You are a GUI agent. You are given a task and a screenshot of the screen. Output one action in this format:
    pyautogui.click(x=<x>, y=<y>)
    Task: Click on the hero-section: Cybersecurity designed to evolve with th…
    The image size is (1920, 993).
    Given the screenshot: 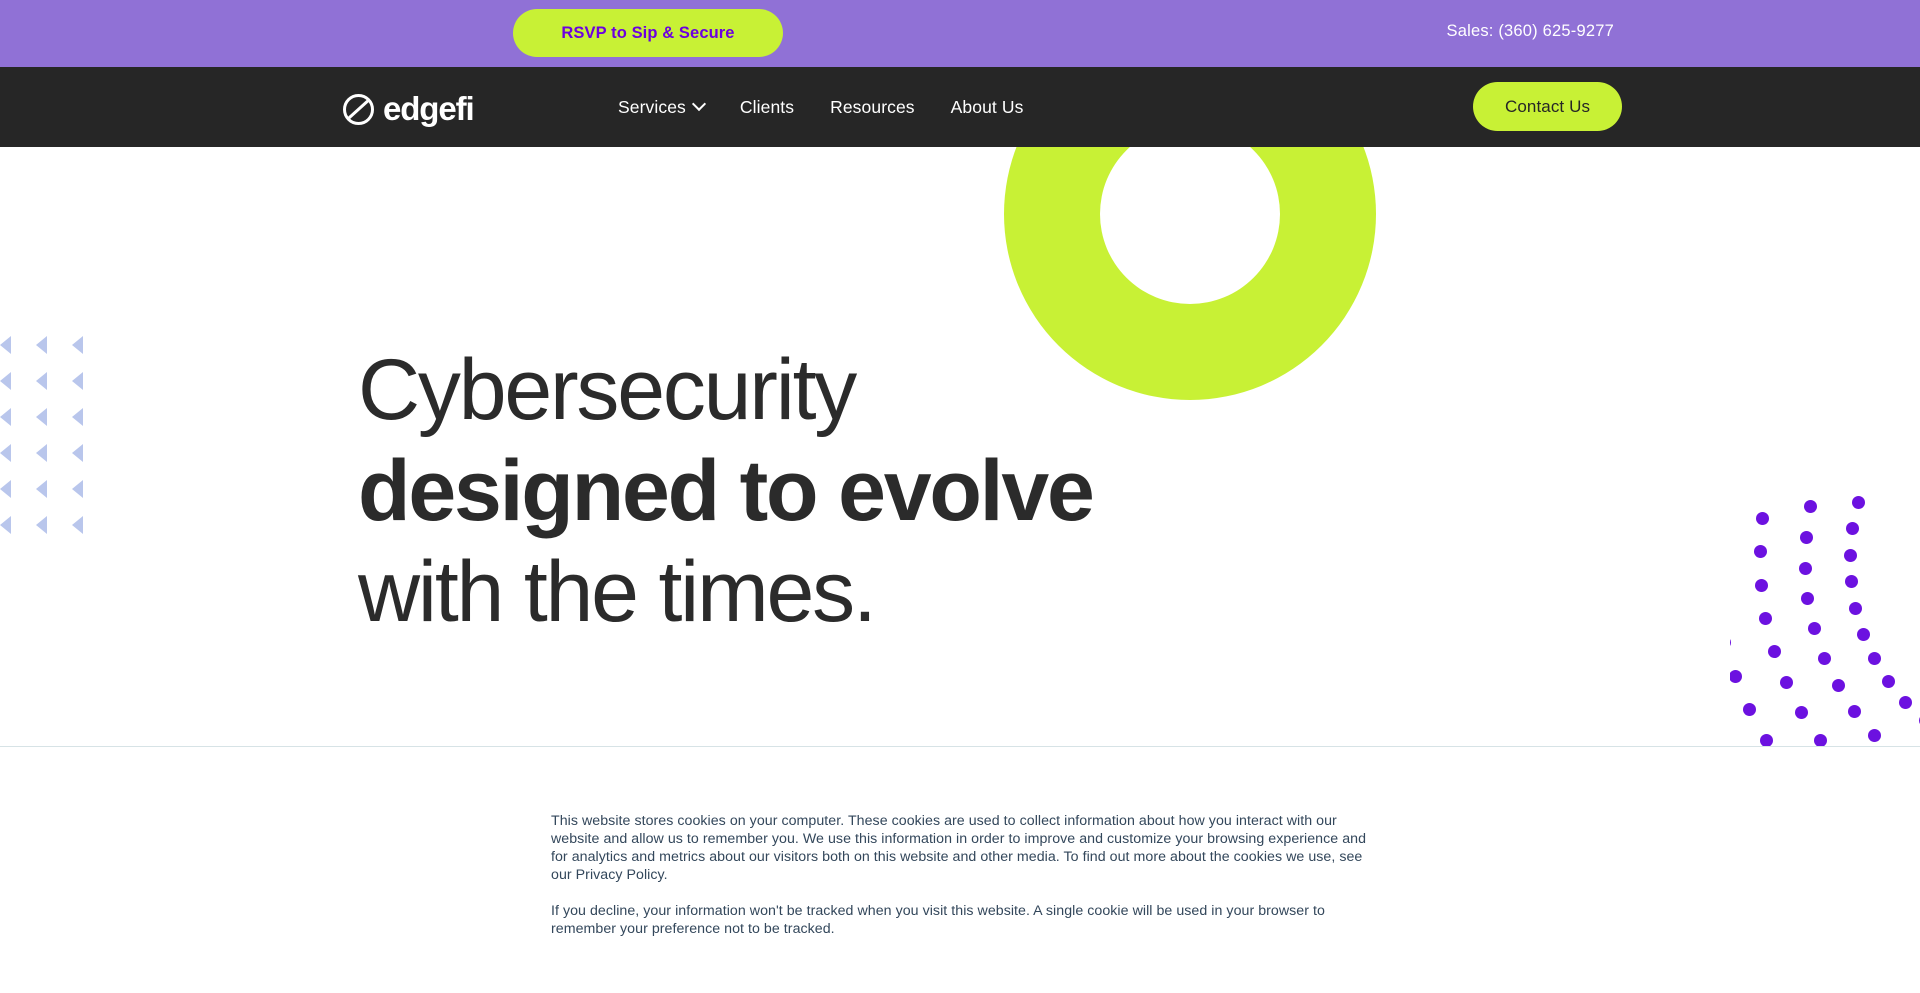 What is the action you would take?
    pyautogui.click(x=726, y=491)
    